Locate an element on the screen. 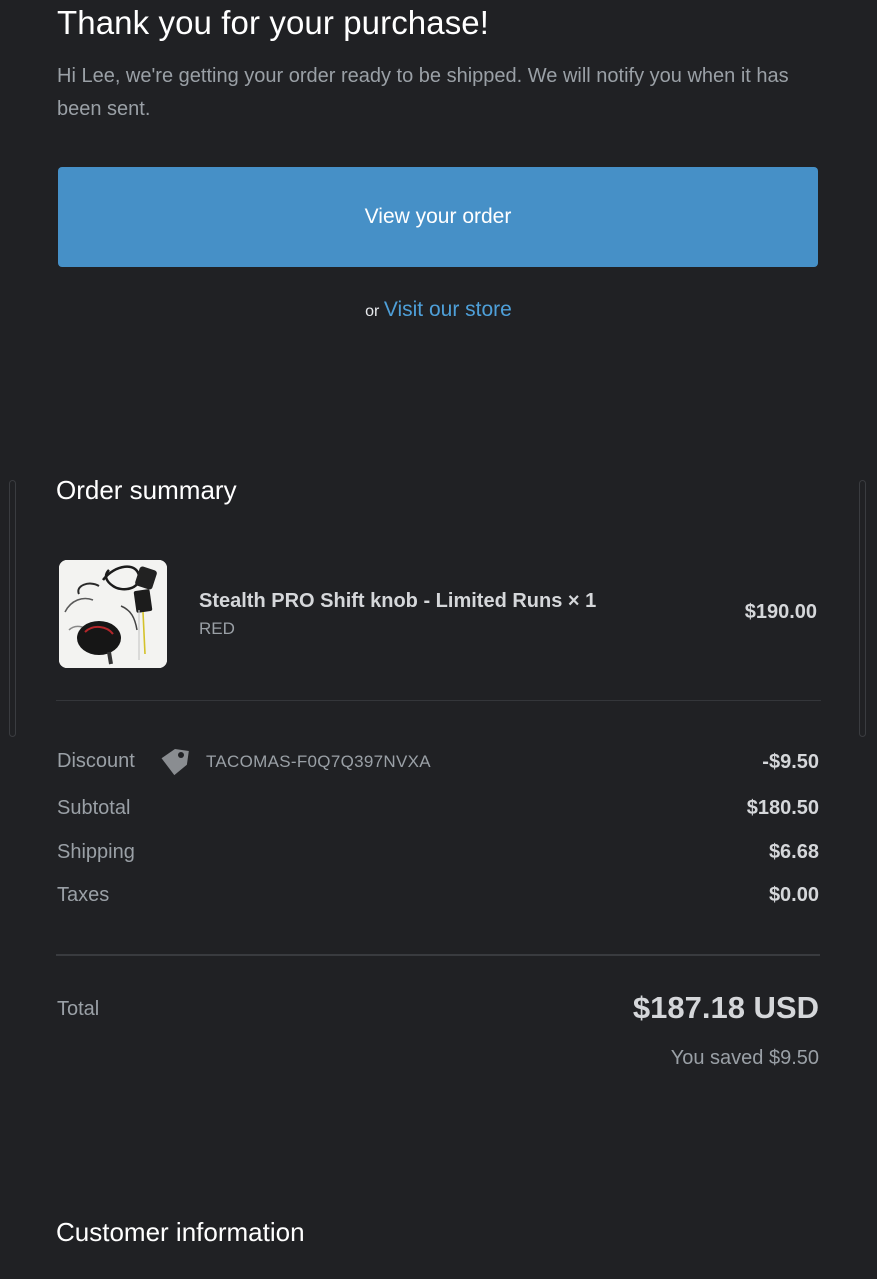  subtotal-label: Subtotal is located at coordinates (94, 808).